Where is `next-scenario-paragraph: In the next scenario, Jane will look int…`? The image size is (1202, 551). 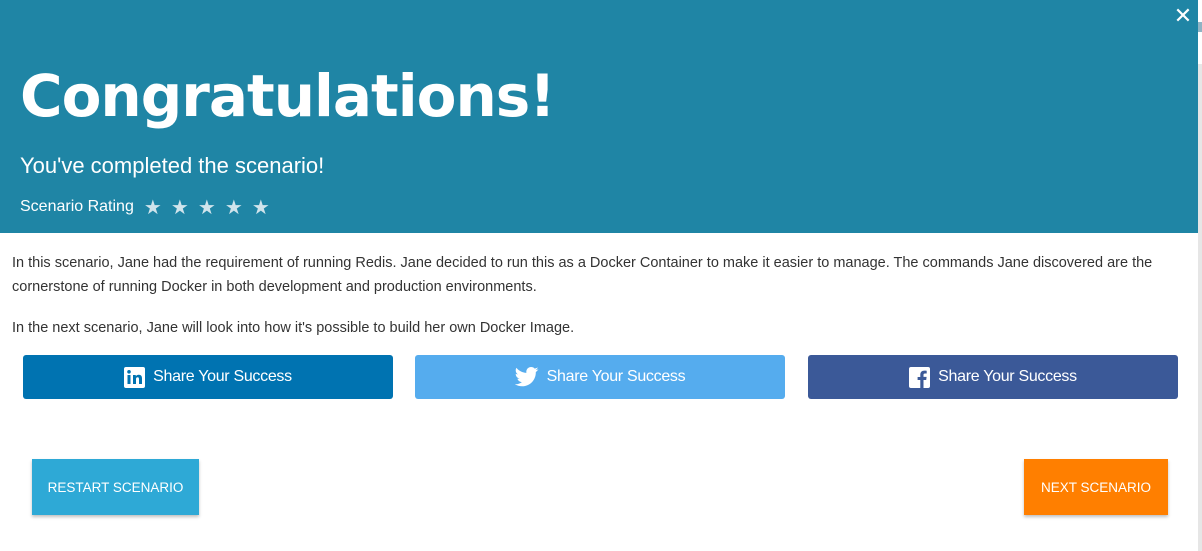
next-scenario-paragraph: In the next scenario, Jane will look int… is located at coordinates (293, 328).